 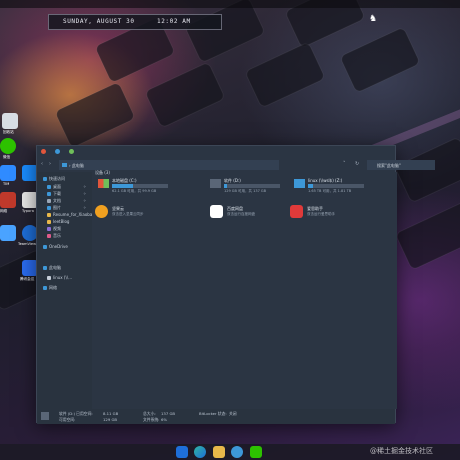 I want to click on start-icon, so click(x=182, y=452).